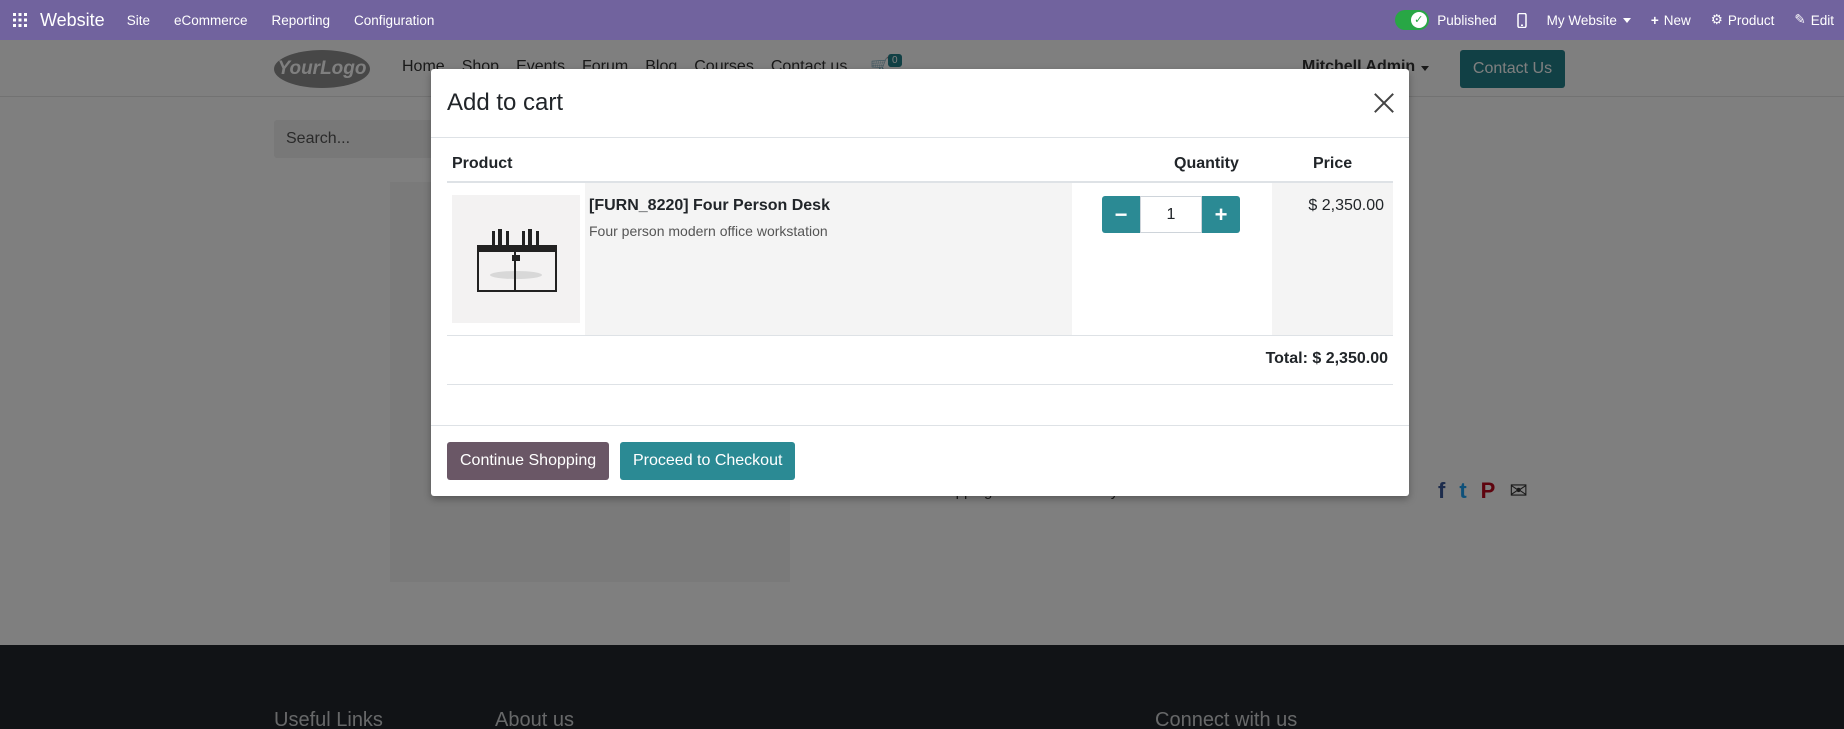  What do you see at coordinates (1221, 214) in the screenshot?
I see `increase-quantity-button: +` at bounding box center [1221, 214].